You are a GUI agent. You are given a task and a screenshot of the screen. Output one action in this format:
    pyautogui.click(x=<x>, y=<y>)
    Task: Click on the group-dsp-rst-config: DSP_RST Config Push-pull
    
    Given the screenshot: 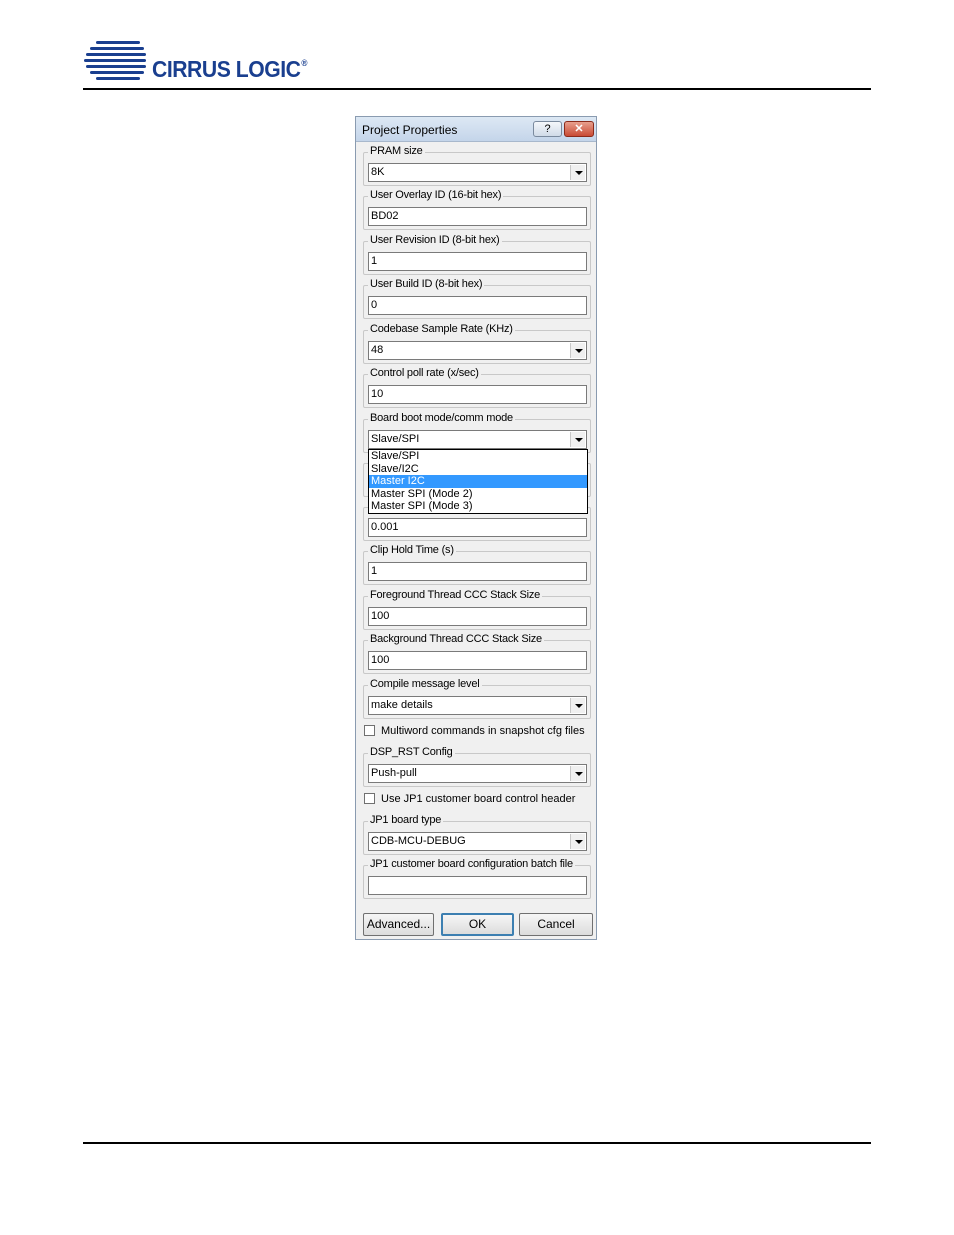 What is the action you would take?
    pyautogui.click(x=477, y=766)
    